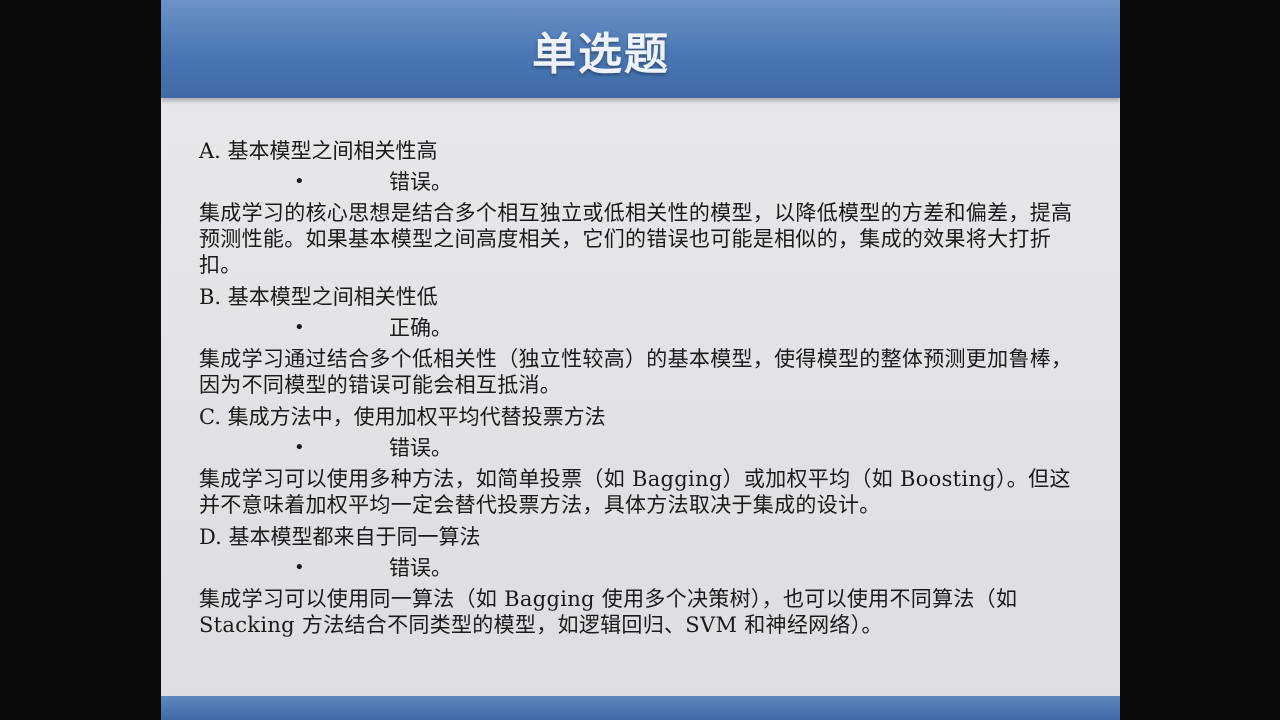  I want to click on slide-header: 单选题, so click(640, 49).